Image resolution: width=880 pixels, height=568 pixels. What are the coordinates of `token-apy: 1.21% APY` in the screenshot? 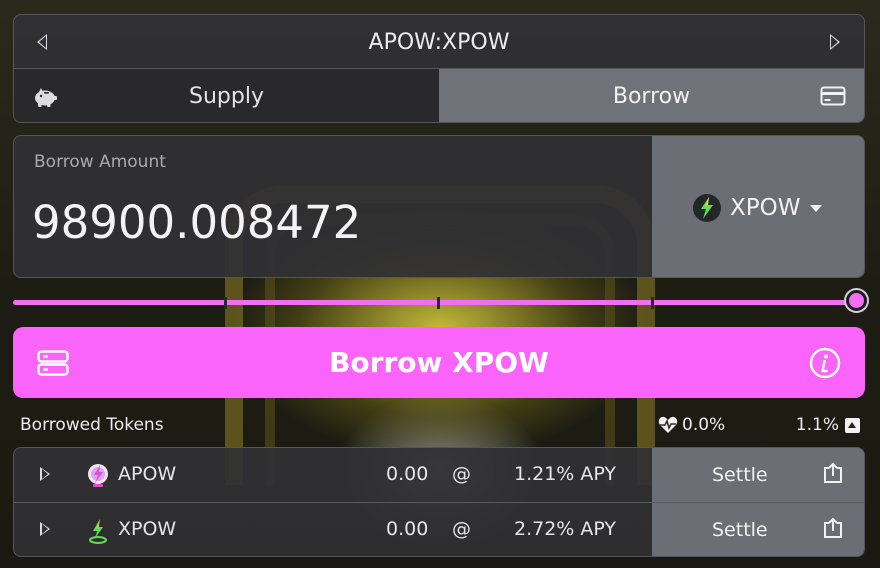 It's located at (565, 474).